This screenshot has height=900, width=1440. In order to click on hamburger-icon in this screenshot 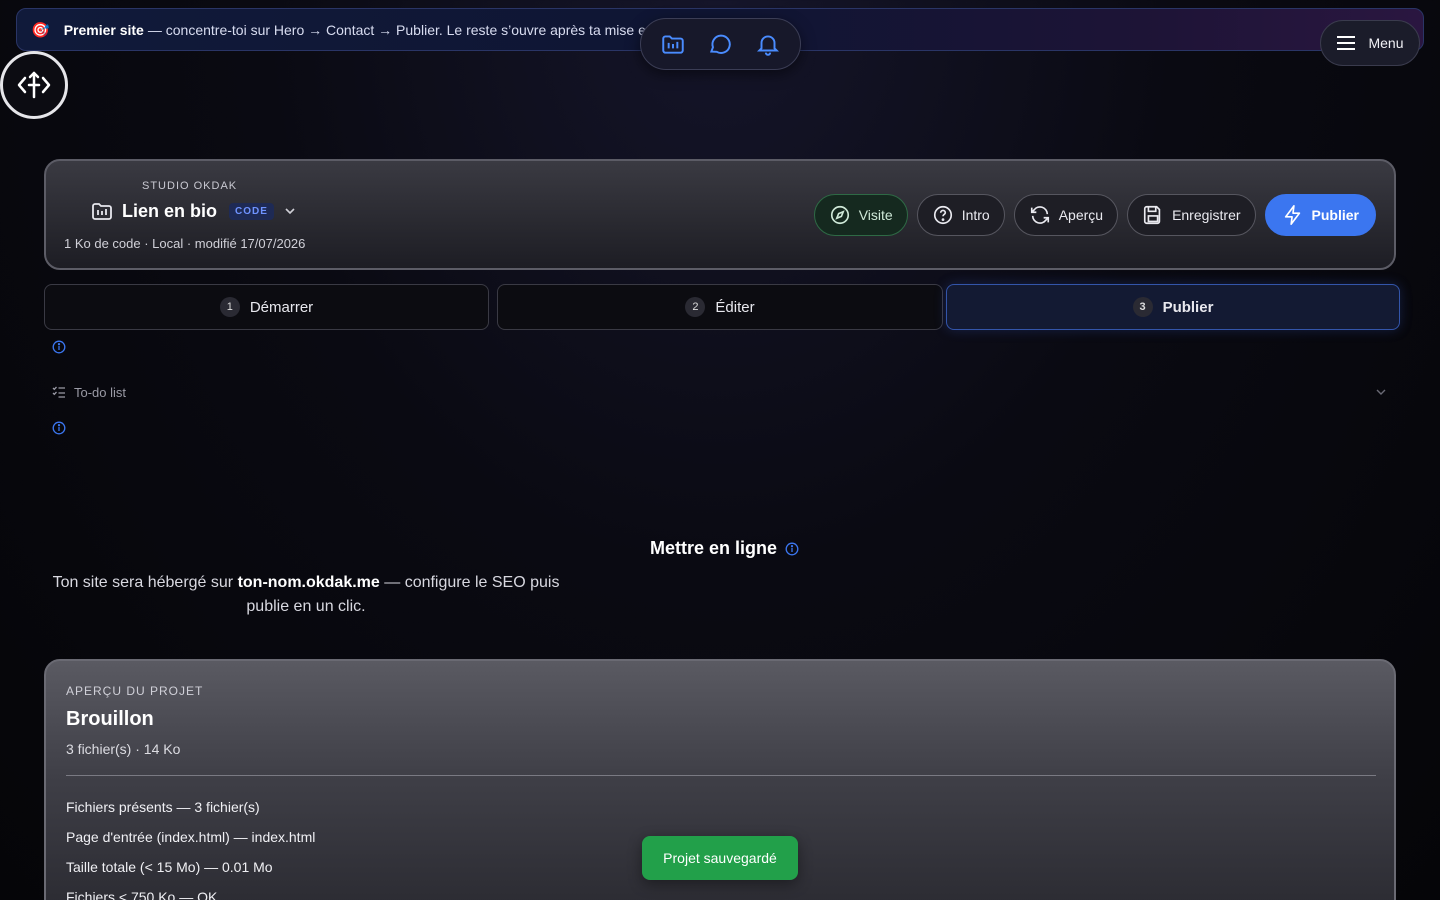, I will do `click(1346, 43)`.